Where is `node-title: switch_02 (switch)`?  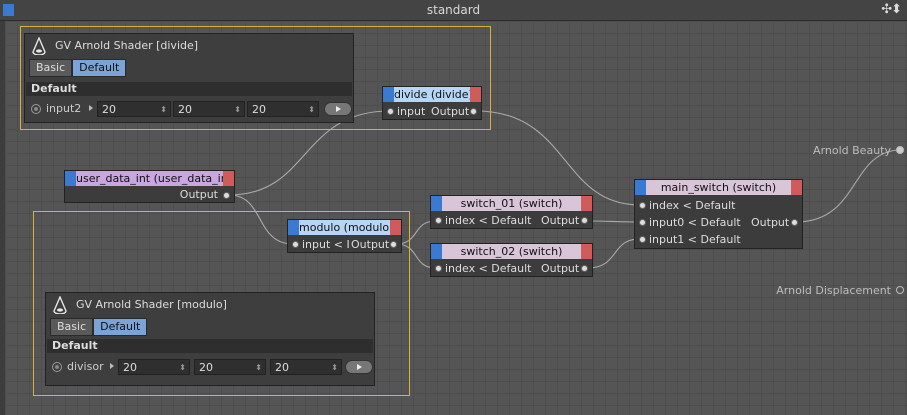 node-title: switch_02 (switch) is located at coordinates (511, 251).